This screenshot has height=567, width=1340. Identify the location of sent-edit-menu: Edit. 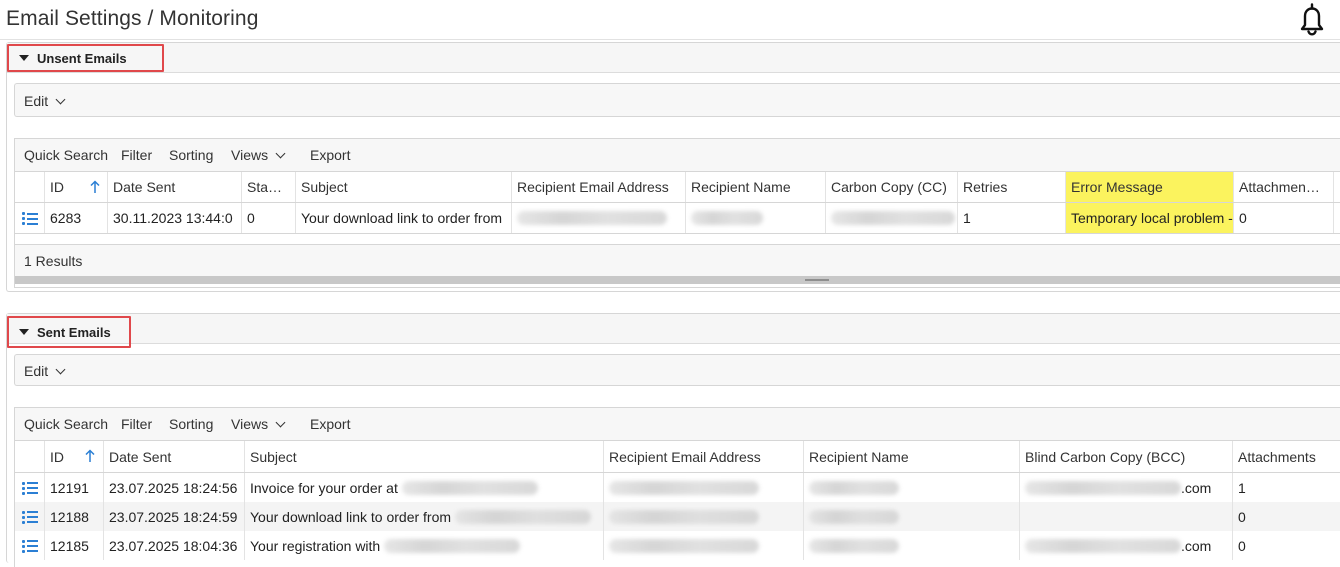
(45, 371).